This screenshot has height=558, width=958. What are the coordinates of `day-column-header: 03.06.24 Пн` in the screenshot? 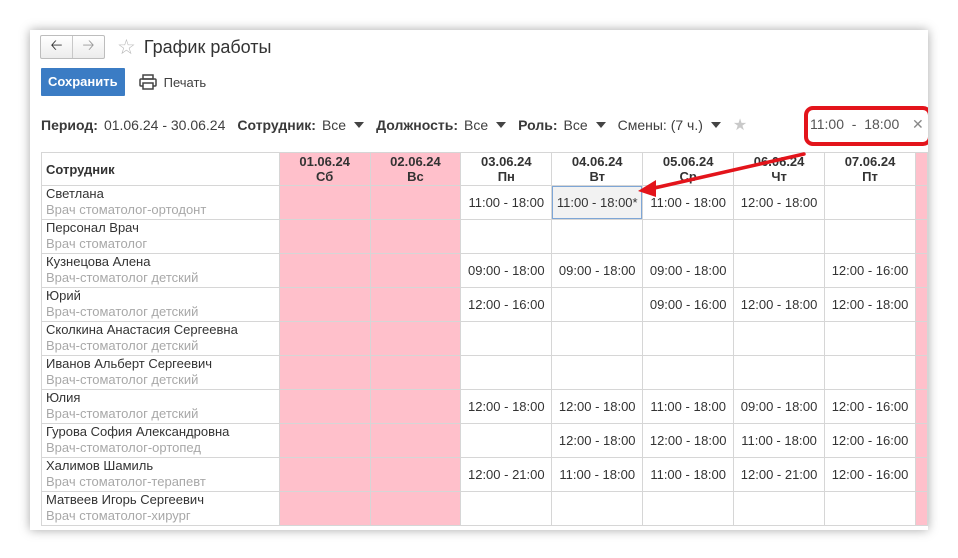 It's located at (506, 169).